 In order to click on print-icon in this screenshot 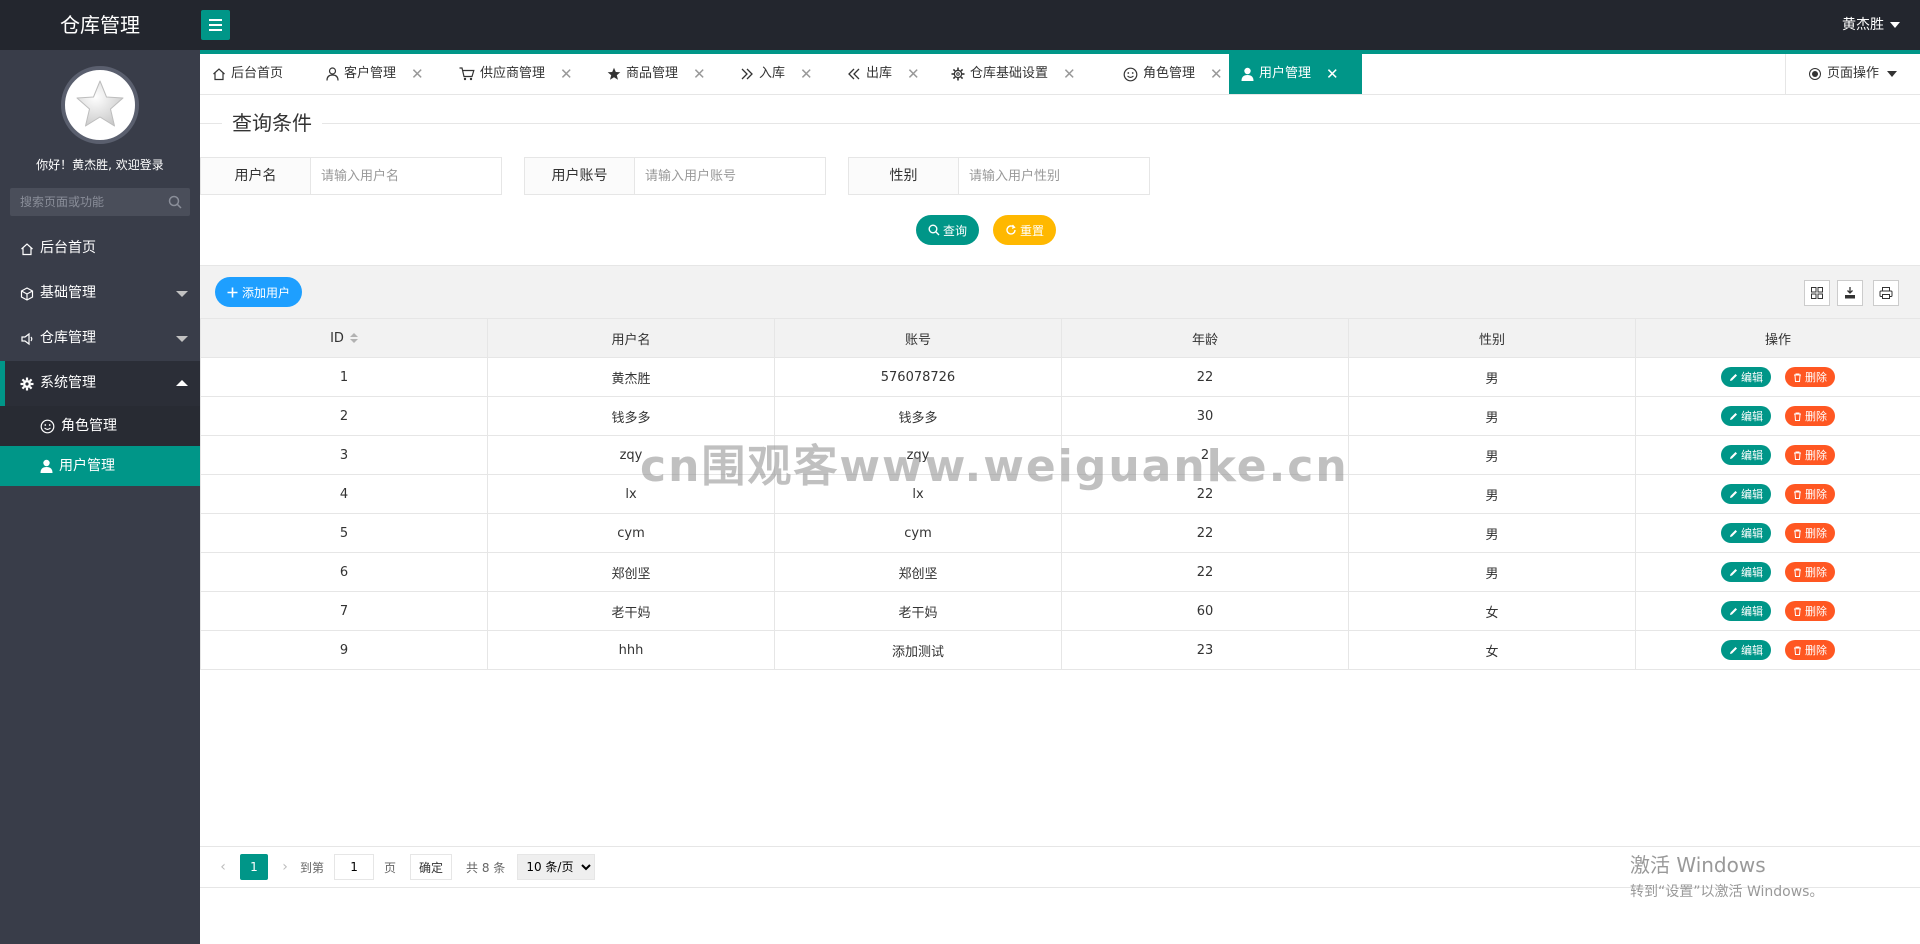, I will do `click(1886, 293)`.